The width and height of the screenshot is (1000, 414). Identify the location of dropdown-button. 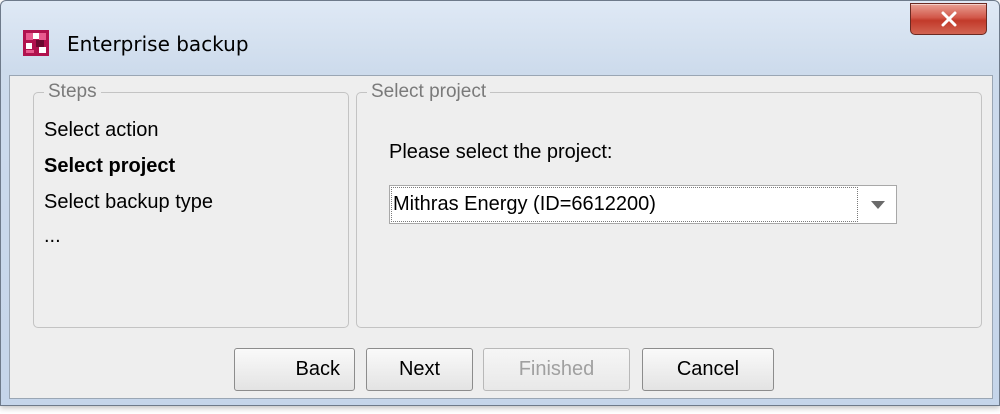
(878, 204).